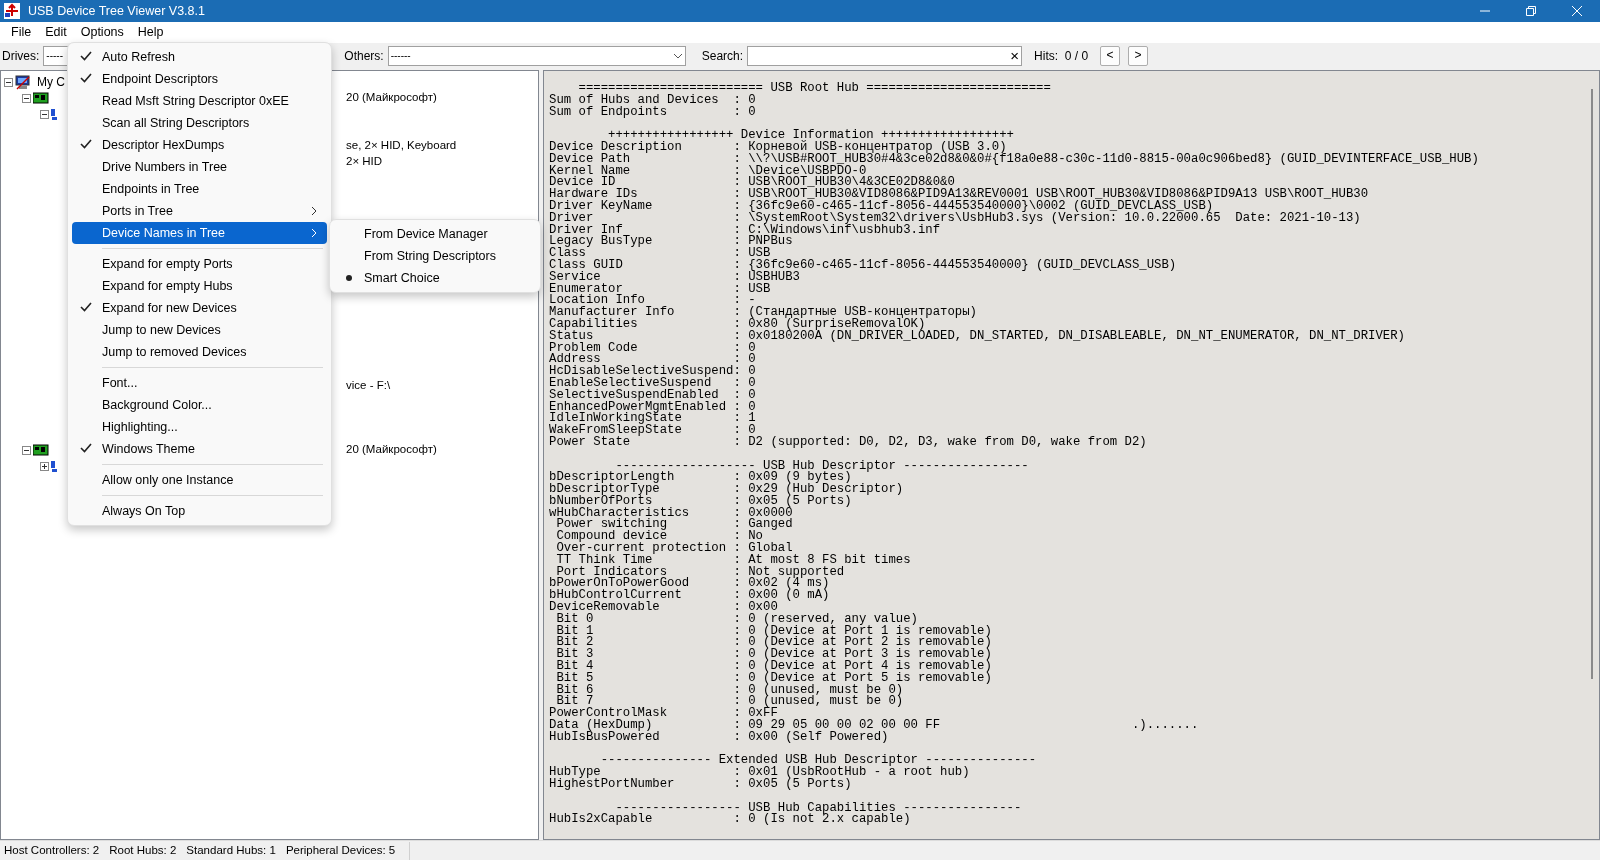 The height and width of the screenshot is (860, 1600). What do you see at coordinates (442, 162) in the screenshot?
I see `tree-item: 2× HID` at bounding box center [442, 162].